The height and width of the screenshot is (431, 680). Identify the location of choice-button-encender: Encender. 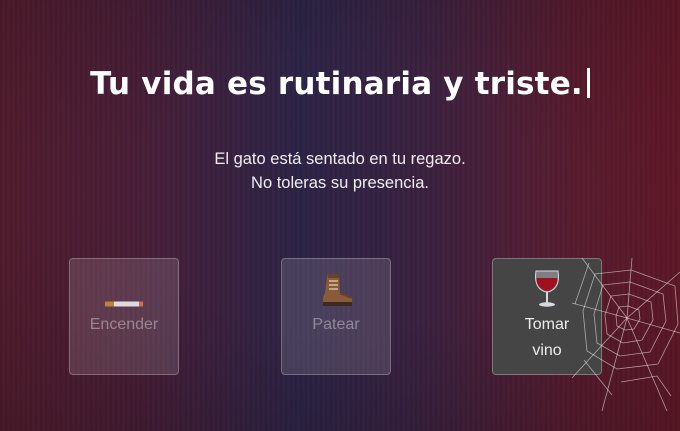
(124, 316).